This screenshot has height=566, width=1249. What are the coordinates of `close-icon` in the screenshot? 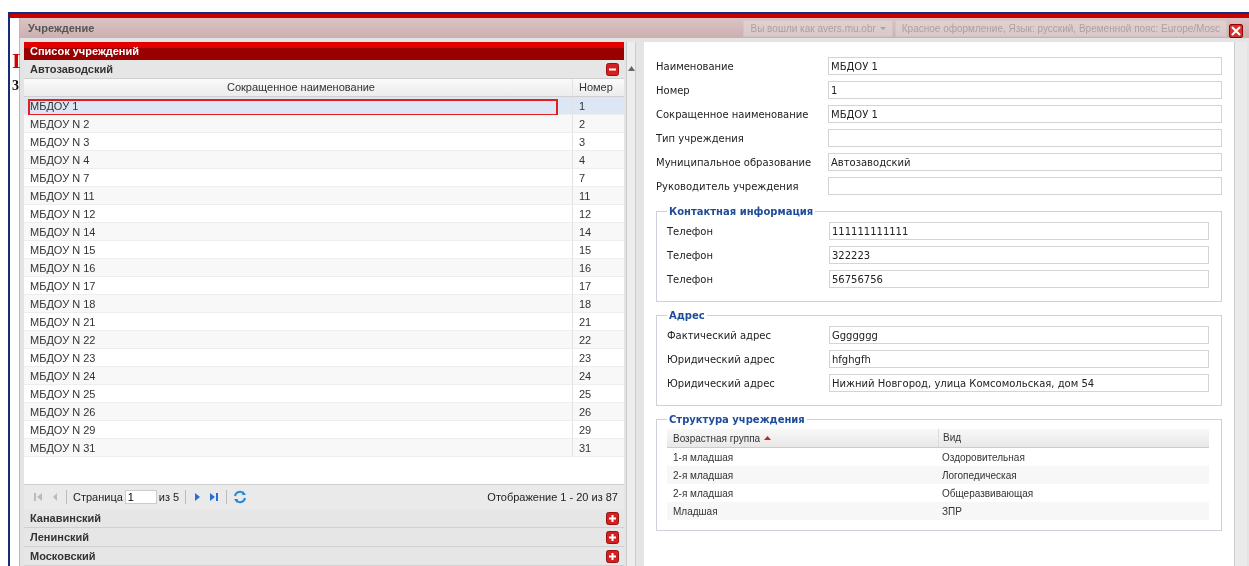 It's located at (1236, 31).